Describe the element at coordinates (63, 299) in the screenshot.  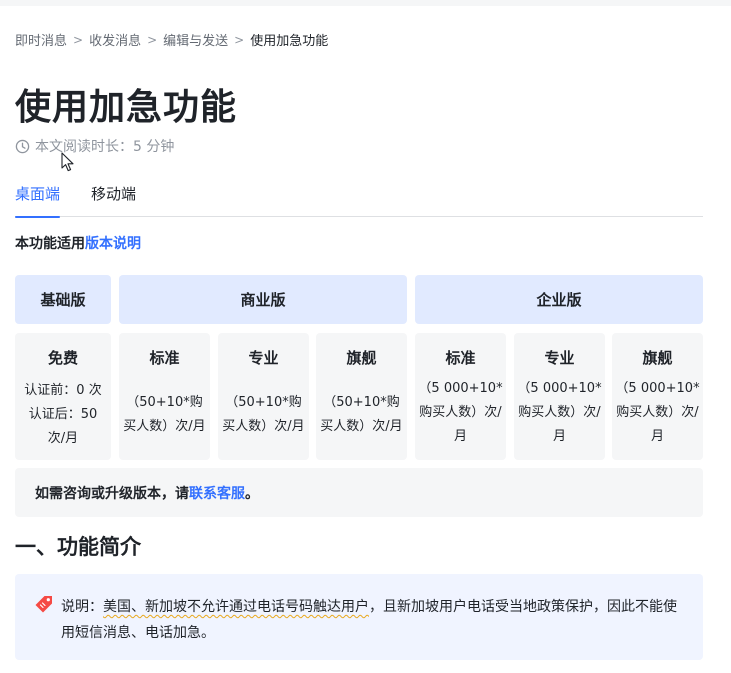
I see `edition-basic: 基础版` at that location.